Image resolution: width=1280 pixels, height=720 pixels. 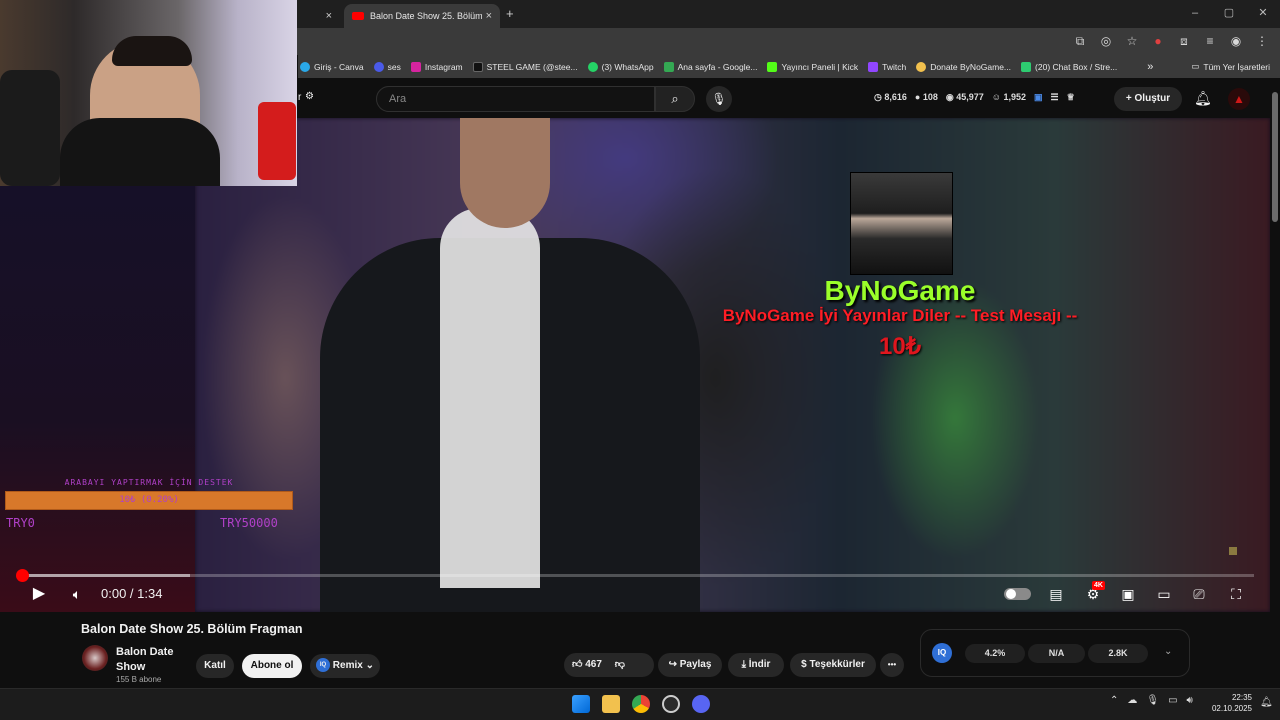 I want to click on watermark-icon, so click(x=1233, y=551).